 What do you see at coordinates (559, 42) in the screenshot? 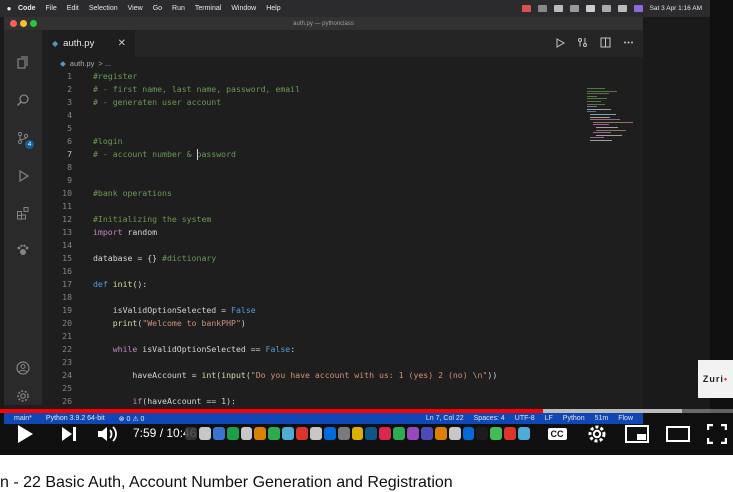
I see `run-file-icon` at bounding box center [559, 42].